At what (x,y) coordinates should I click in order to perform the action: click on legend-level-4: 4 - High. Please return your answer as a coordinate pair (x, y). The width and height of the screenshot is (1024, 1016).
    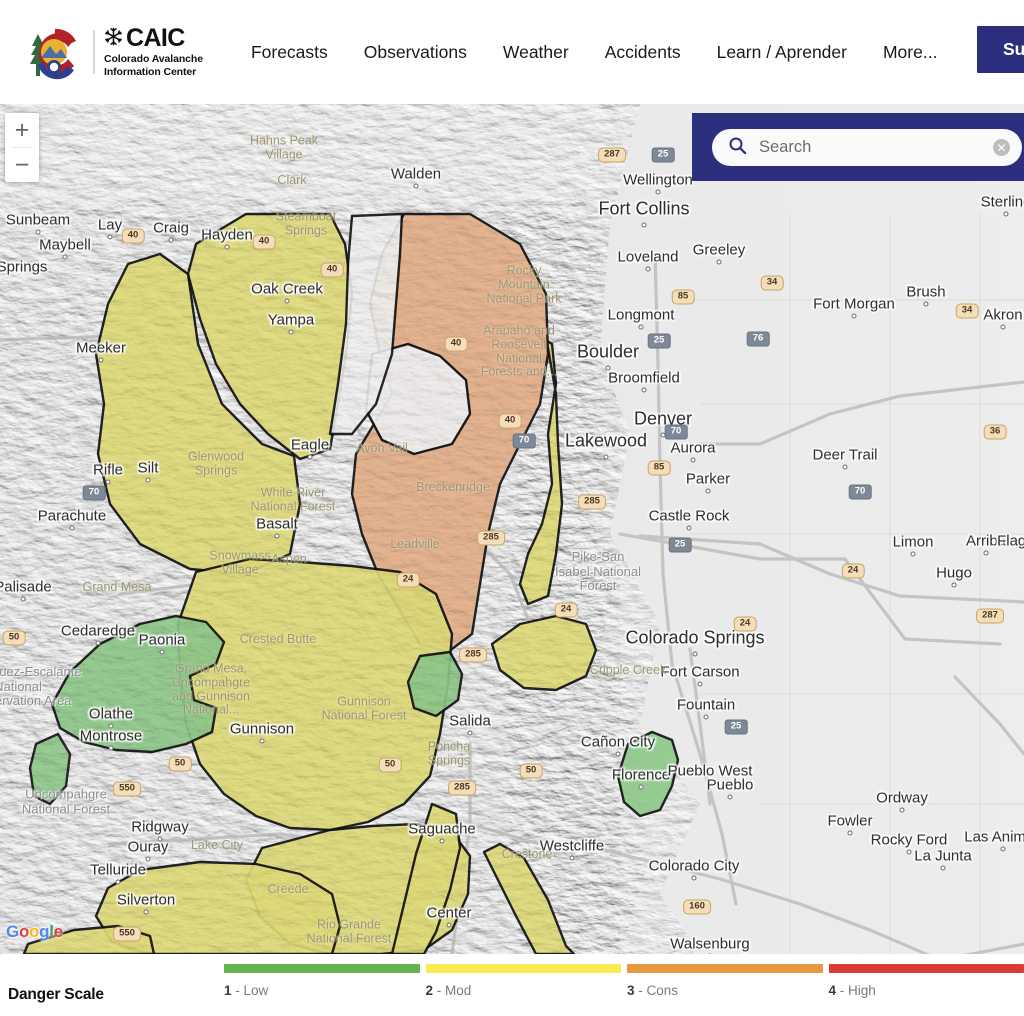
    Looking at the image, I should click on (926, 981).